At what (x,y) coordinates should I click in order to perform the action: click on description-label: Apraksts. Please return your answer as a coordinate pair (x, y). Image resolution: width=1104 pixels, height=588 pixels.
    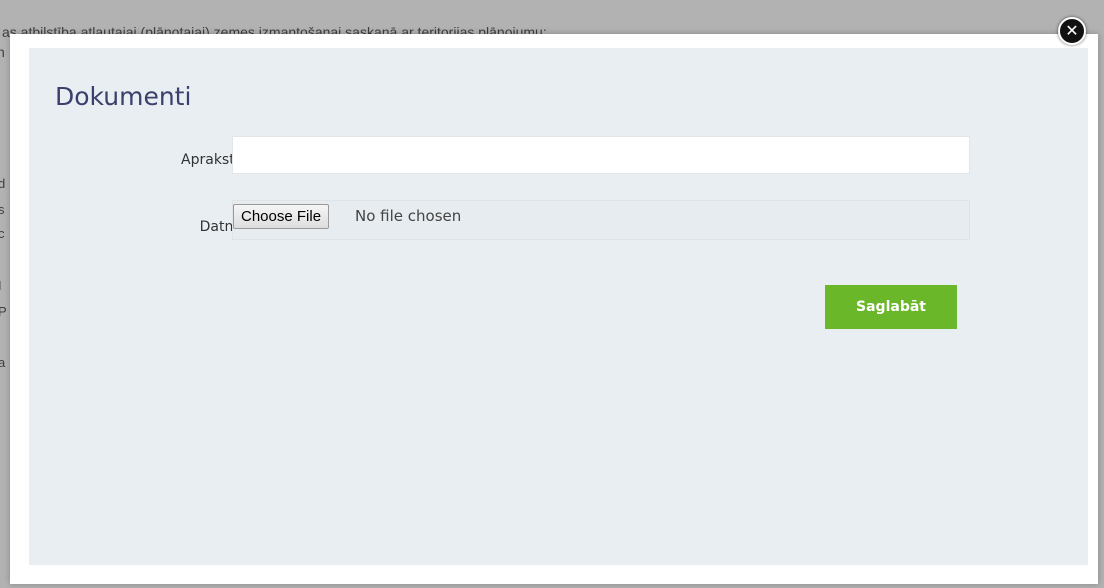
    Looking at the image, I should click on (211, 160).